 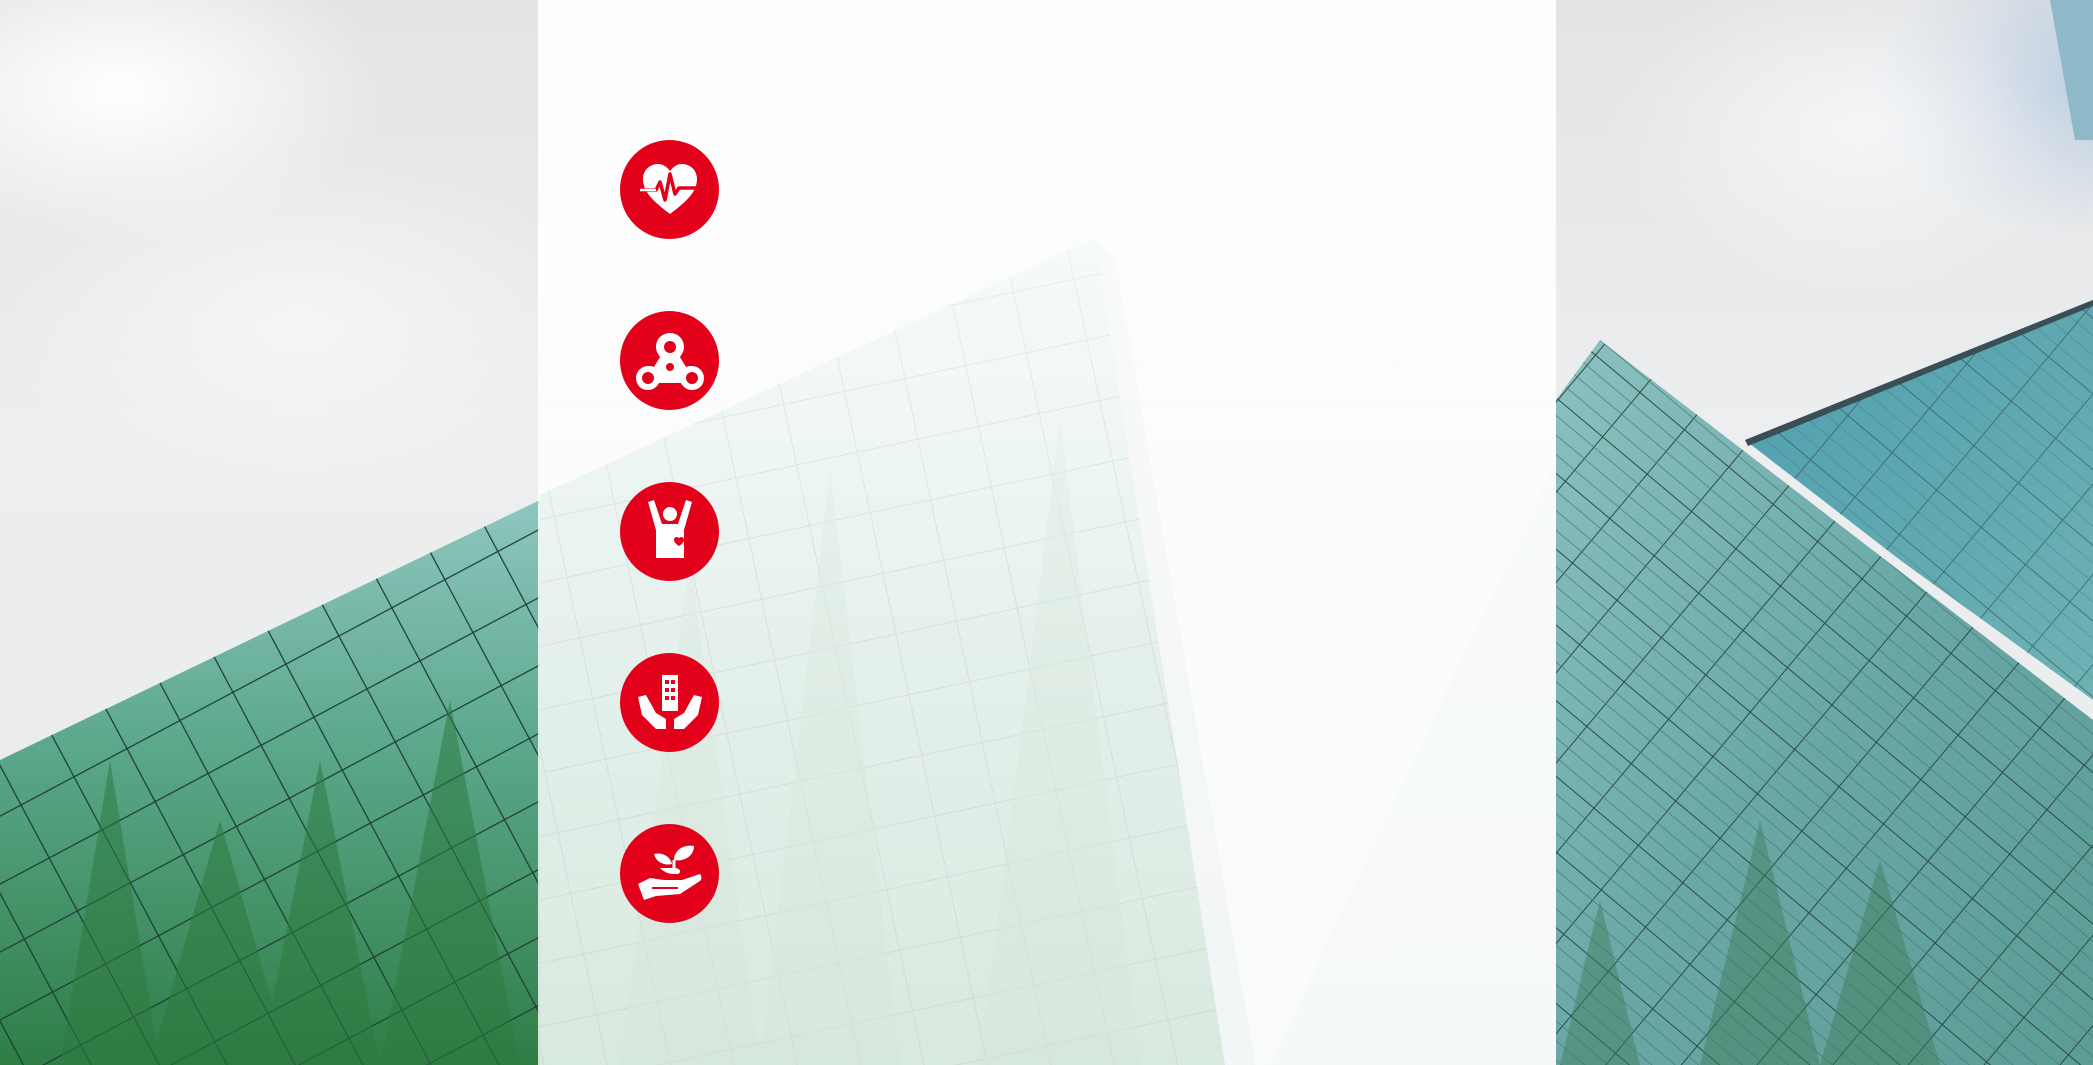 What do you see at coordinates (669, 360) in the screenshot?
I see `network-nodes-icon` at bounding box center [669, 360].